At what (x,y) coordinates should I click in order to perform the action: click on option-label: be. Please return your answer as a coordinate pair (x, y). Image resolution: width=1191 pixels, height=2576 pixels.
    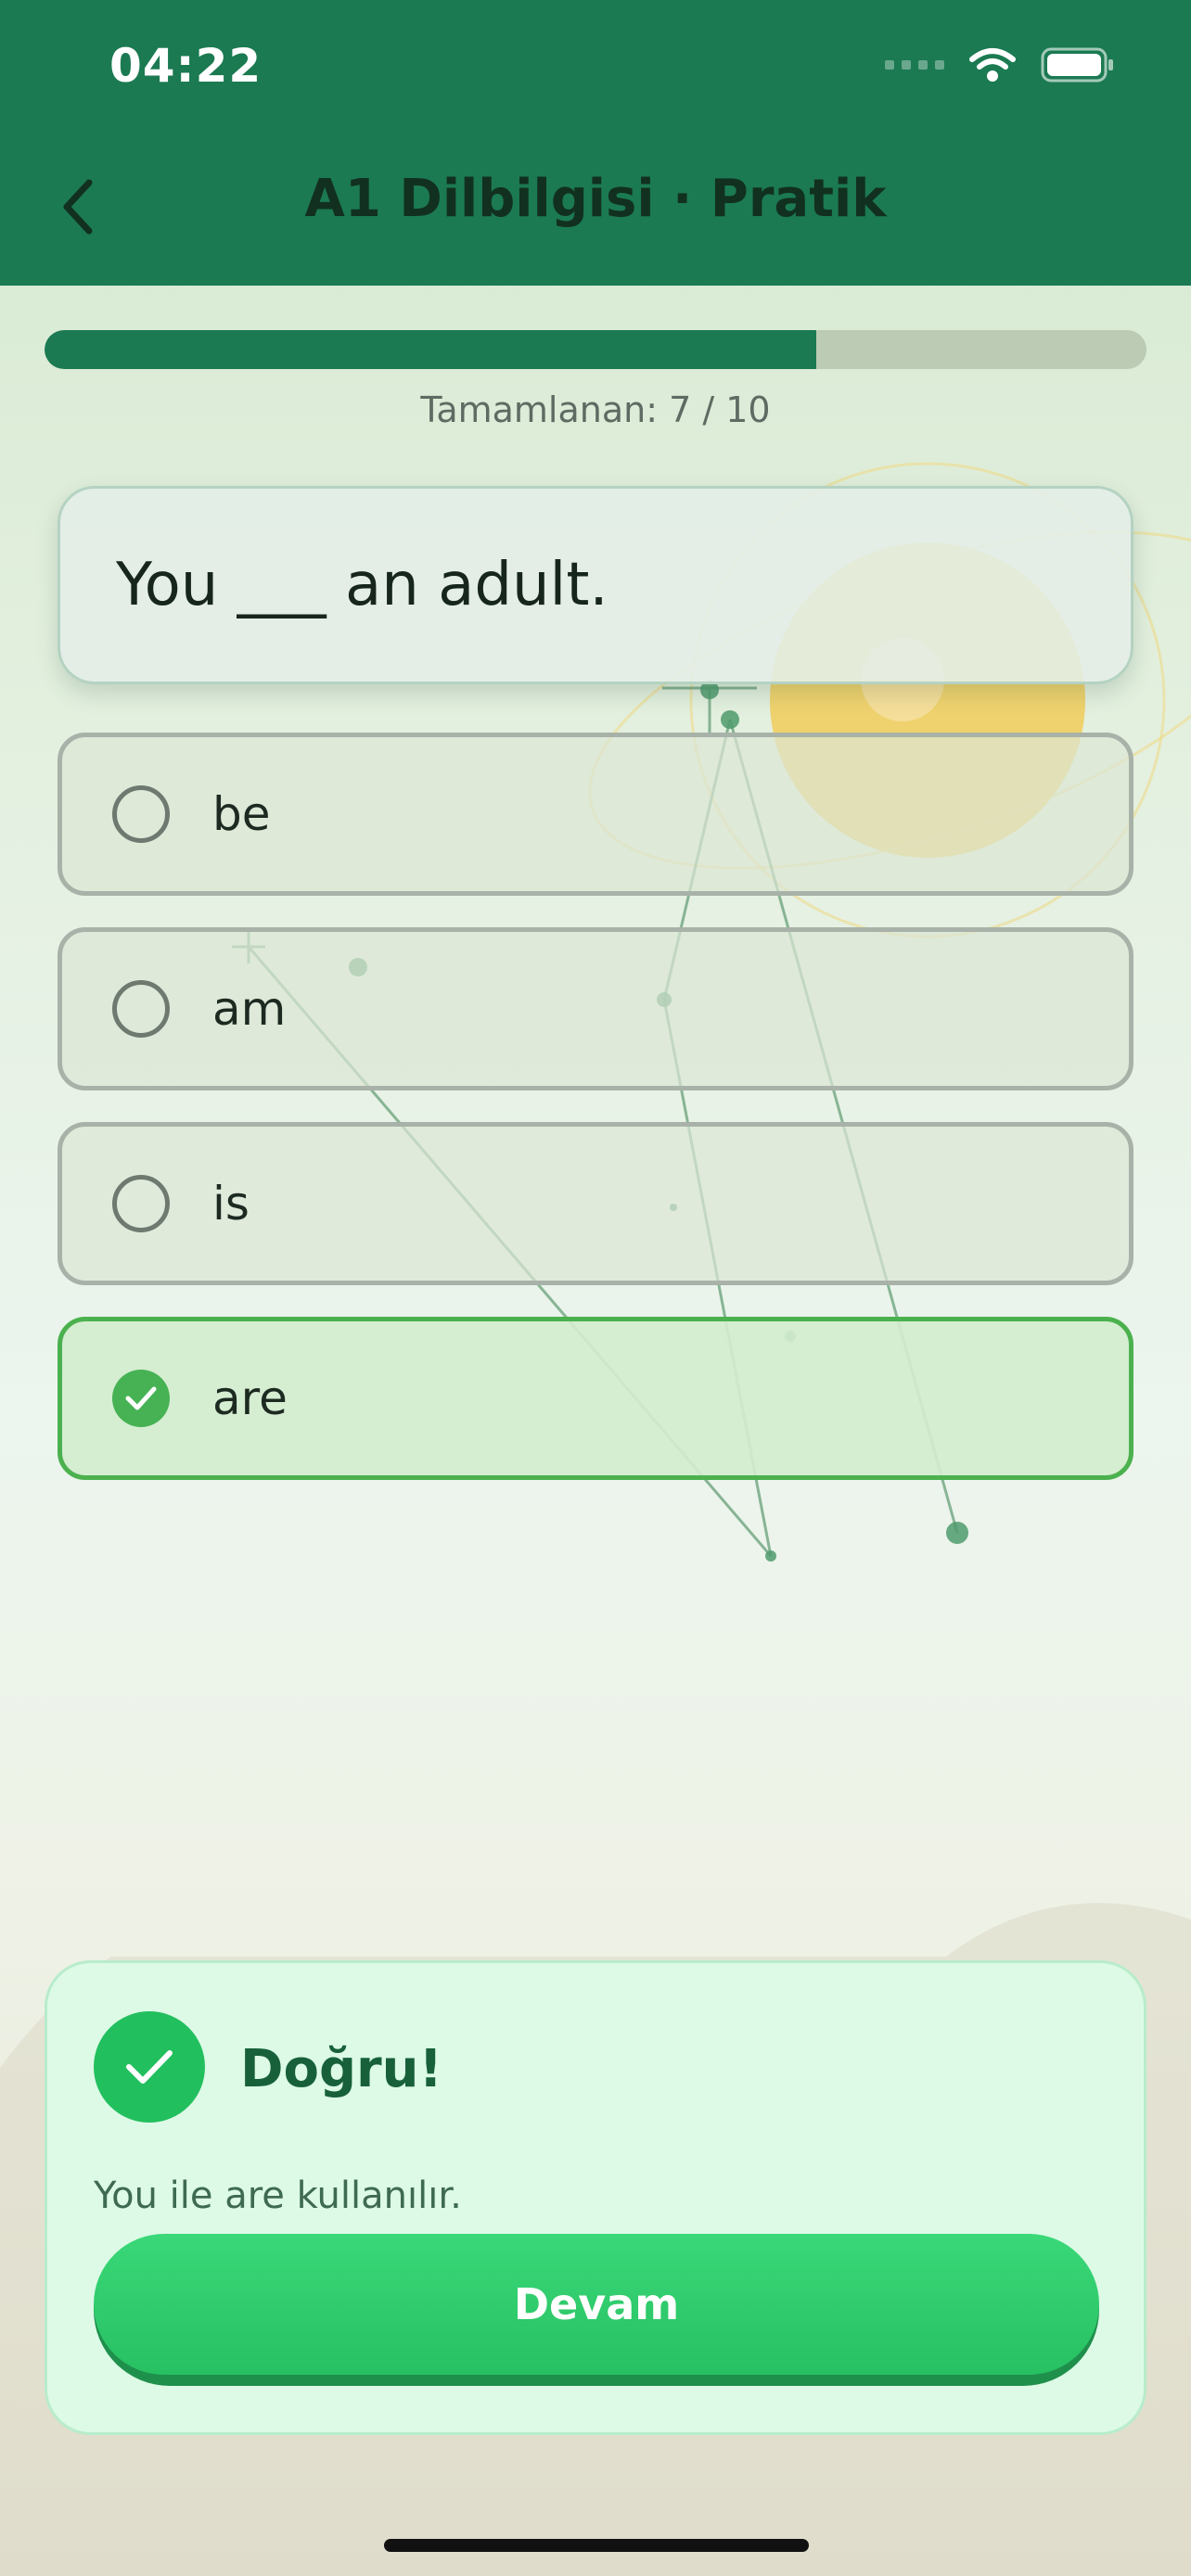
    Looking at the image, I should click on (241, 814).